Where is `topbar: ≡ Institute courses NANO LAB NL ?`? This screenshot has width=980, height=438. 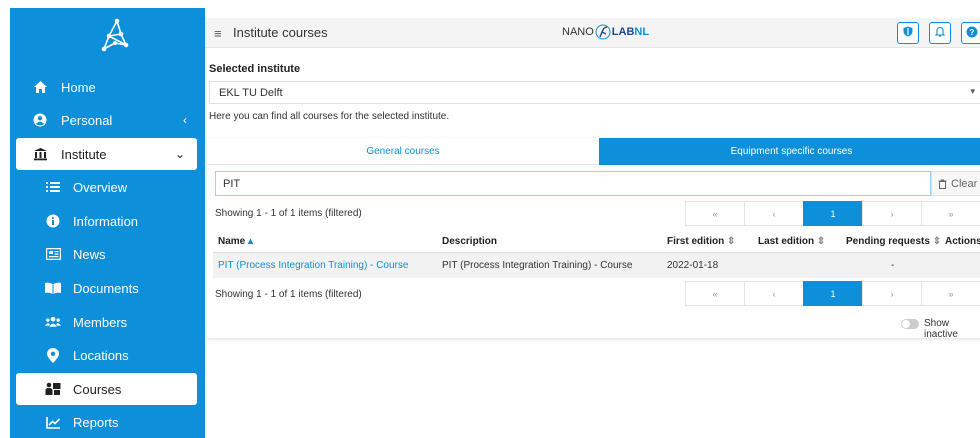
topbar: ≡ Institute courses NANO LAB NL ? is located at coordinates (592, 33).